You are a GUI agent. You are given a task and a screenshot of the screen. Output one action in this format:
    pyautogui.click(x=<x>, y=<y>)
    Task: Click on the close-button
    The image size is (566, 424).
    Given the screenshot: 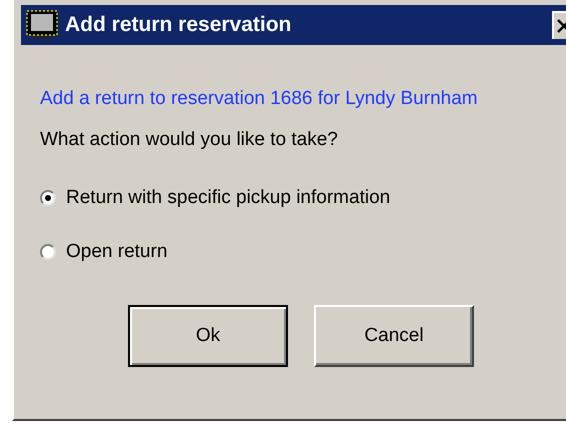 What is the action you would take?
    pyautogui.click(x=559, y=25)
    